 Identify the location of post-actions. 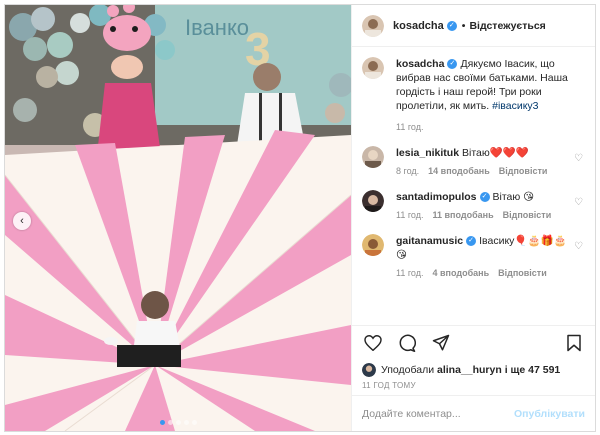
(473, 342).